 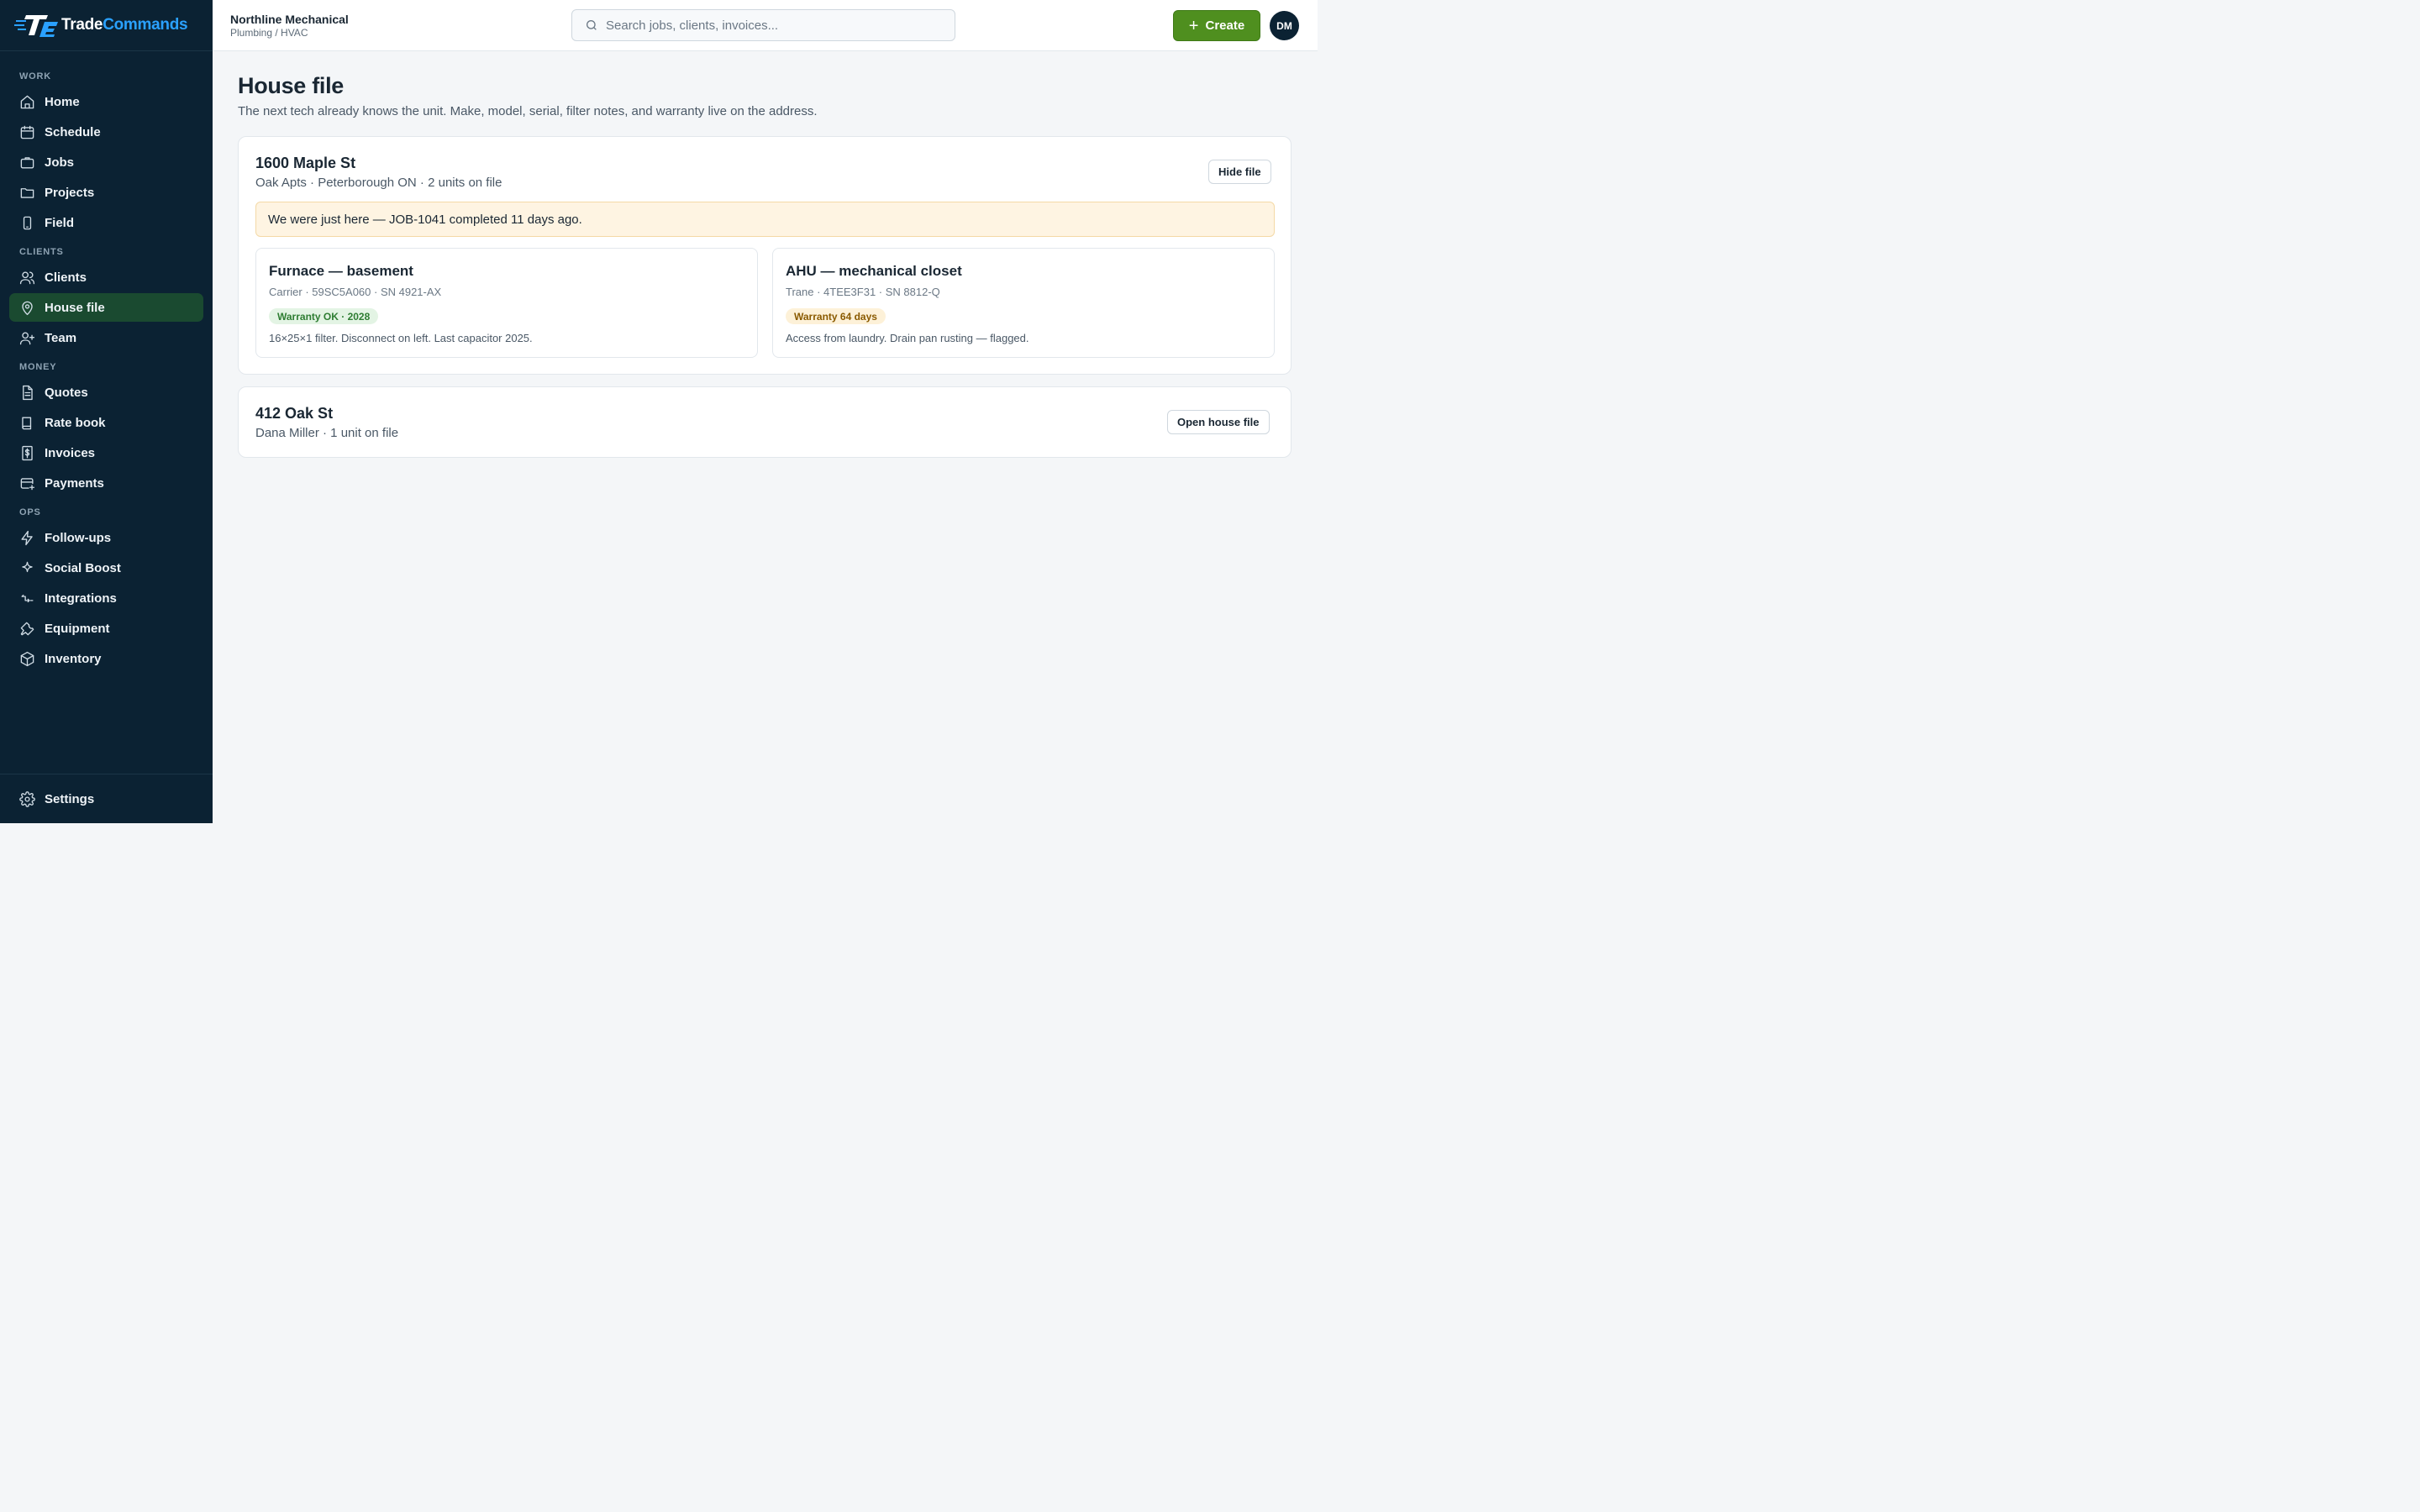 What do you see at coordinates (1239, 172) in the screenshot?
I see `hide-file-button: Hide file` at bounding box center [1239, 172].